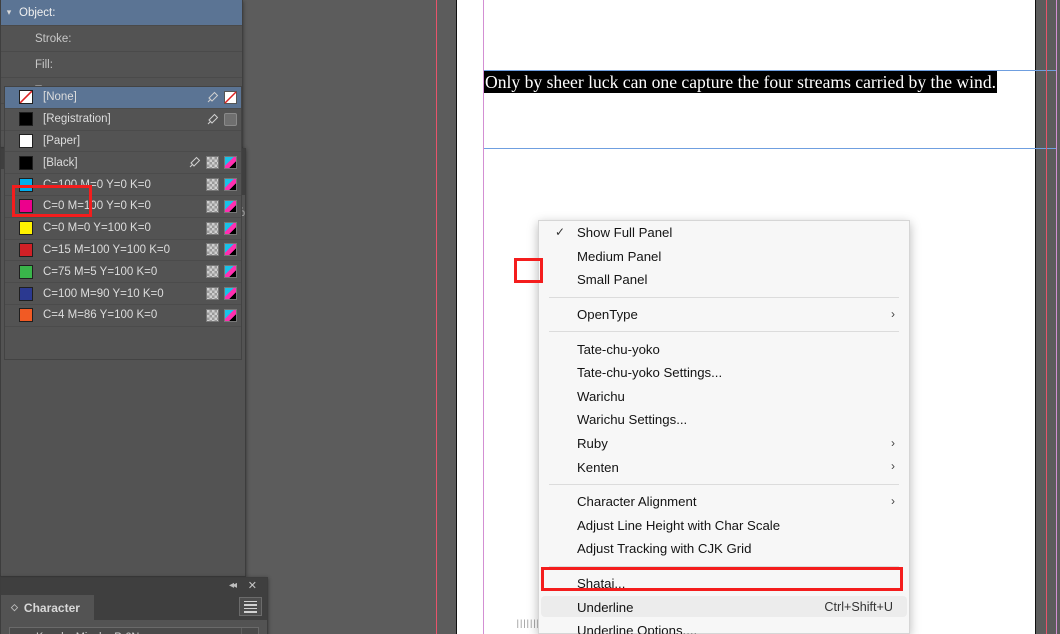 This screenshot has width=1060, height=634. I want to click on menu-item-label: Adjust Tracking with CJK Grid, so click(664, 549).